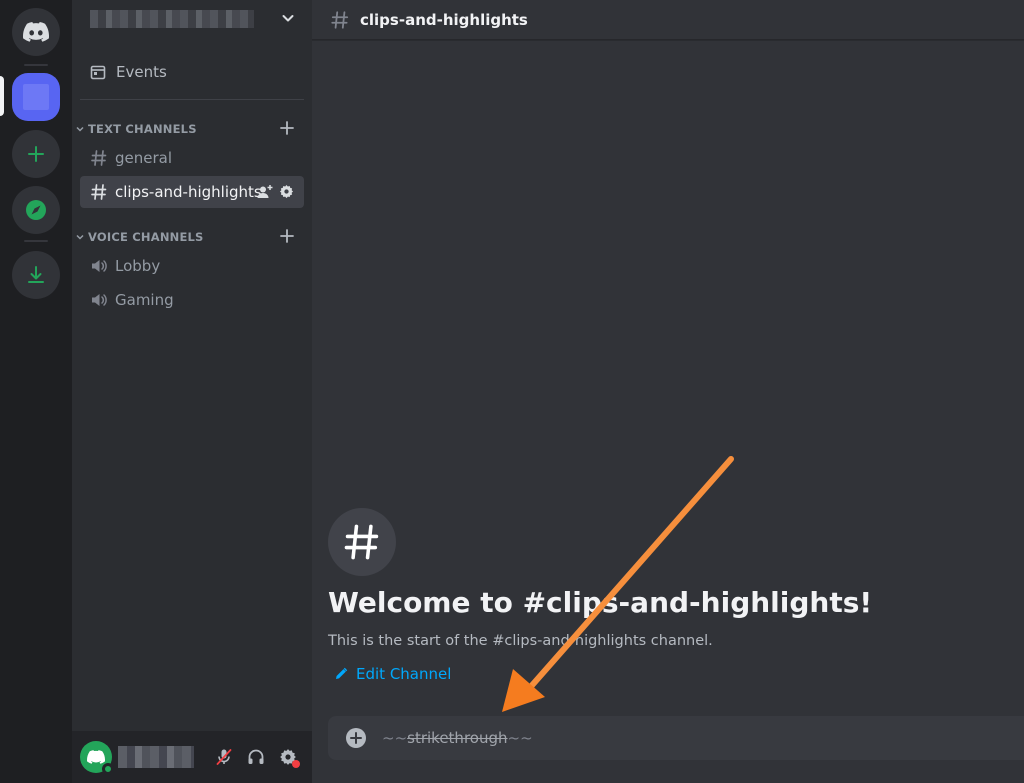 Image resolution: width=1024 pixels, height=783 pixels. What do you see at coordinates (286, 191) in the screenshot?
I see `gear-icon` at bounding box center [286, 191].